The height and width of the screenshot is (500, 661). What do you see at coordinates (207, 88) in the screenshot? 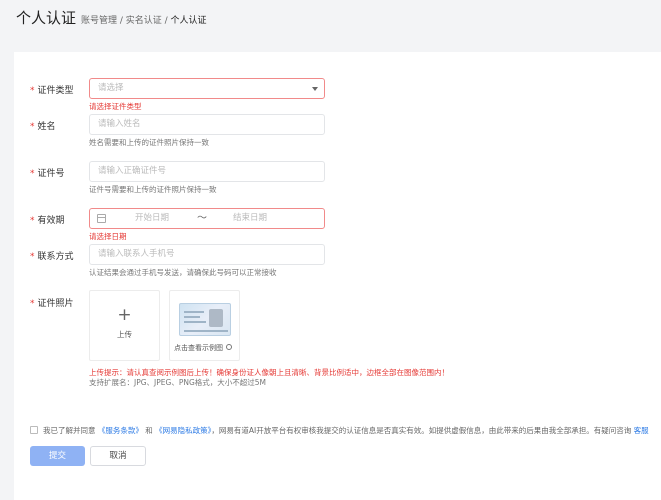
I see `id-type-select: 请选择` at bounding box center [207, 88].